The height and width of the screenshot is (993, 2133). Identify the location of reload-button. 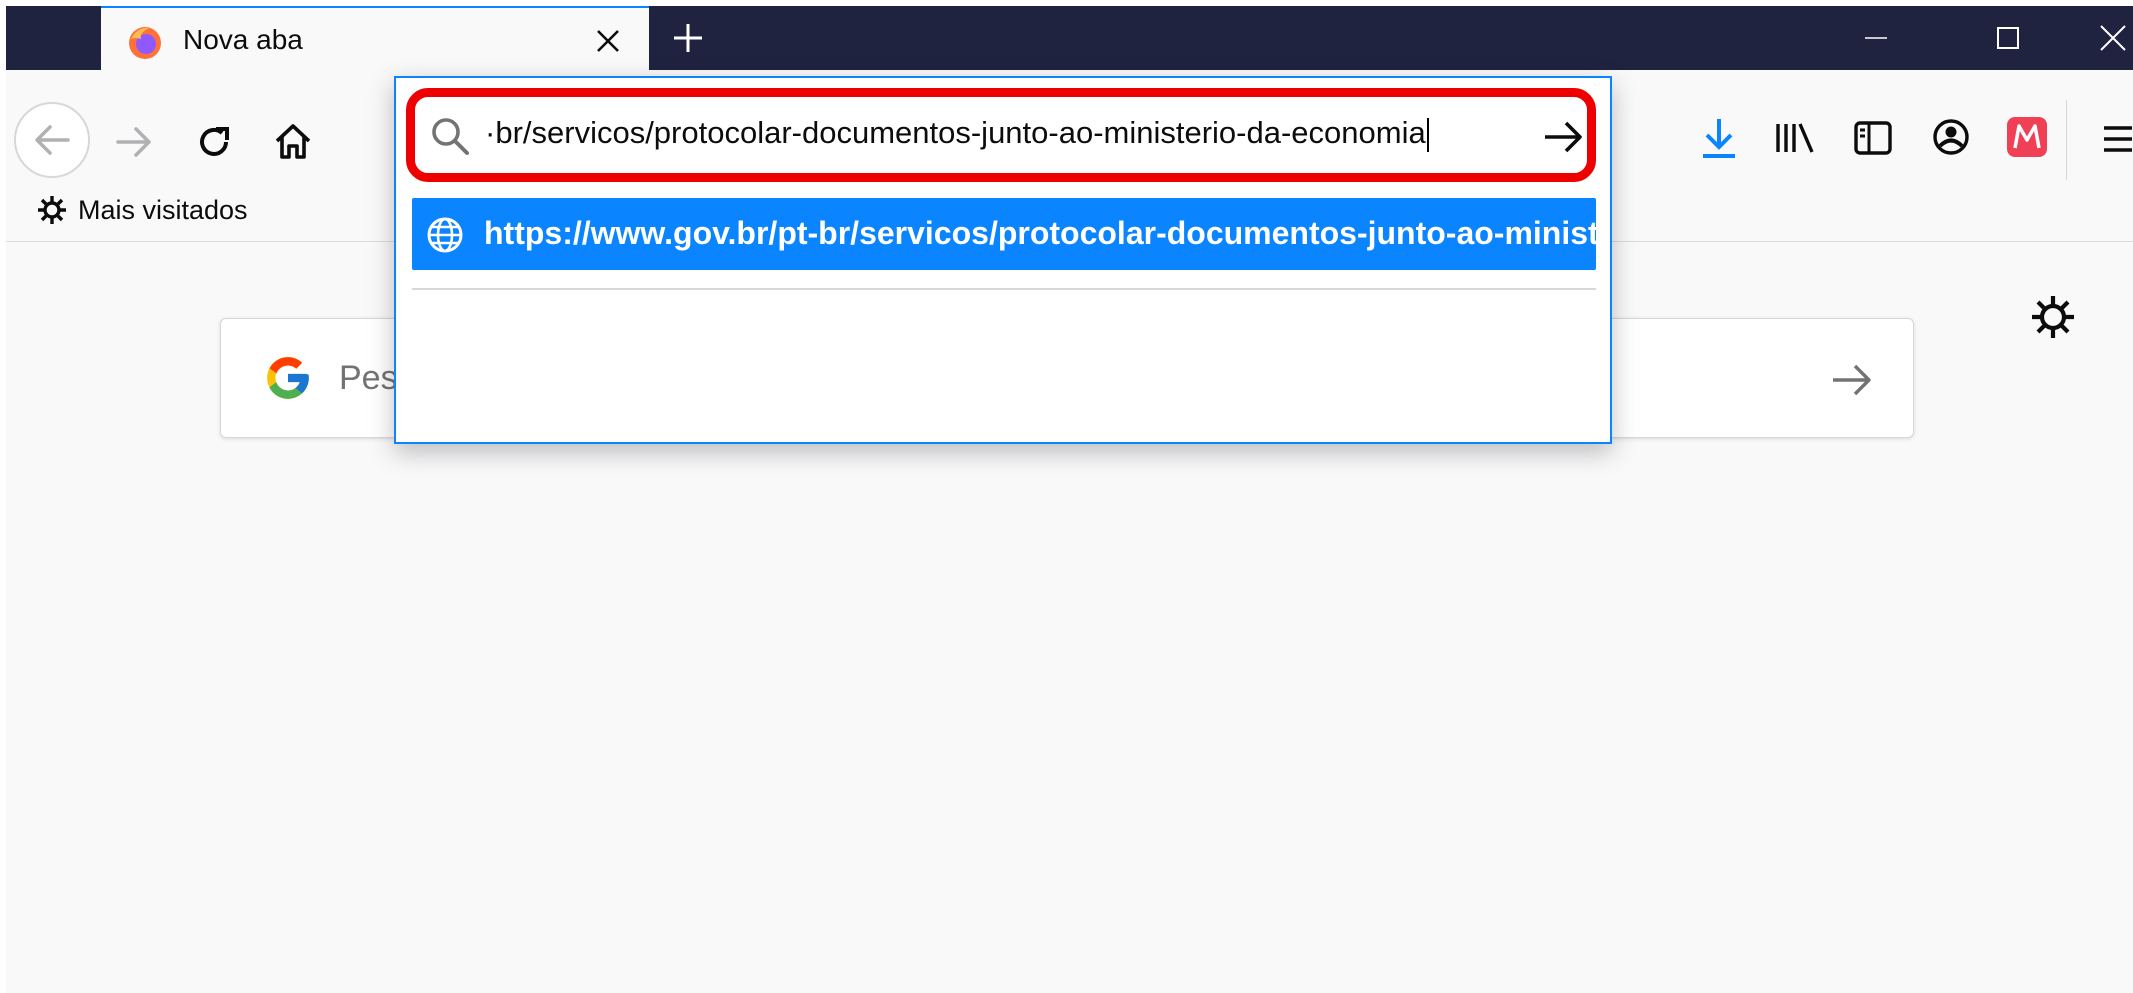
(214, 142).